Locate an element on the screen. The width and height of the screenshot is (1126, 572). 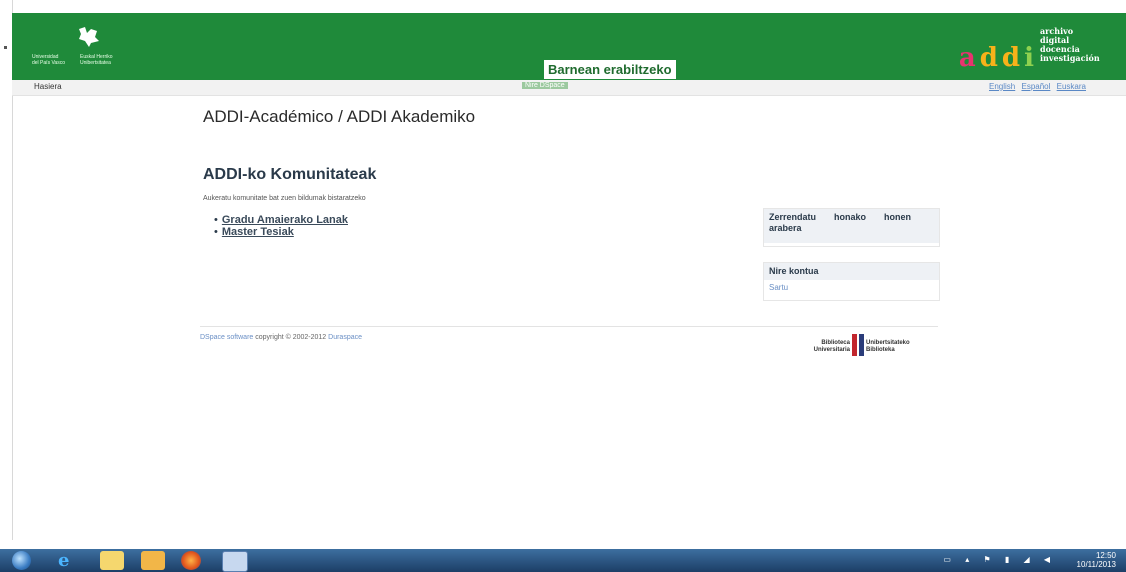
brand-letter: i is located at coordinates (1031, 58).